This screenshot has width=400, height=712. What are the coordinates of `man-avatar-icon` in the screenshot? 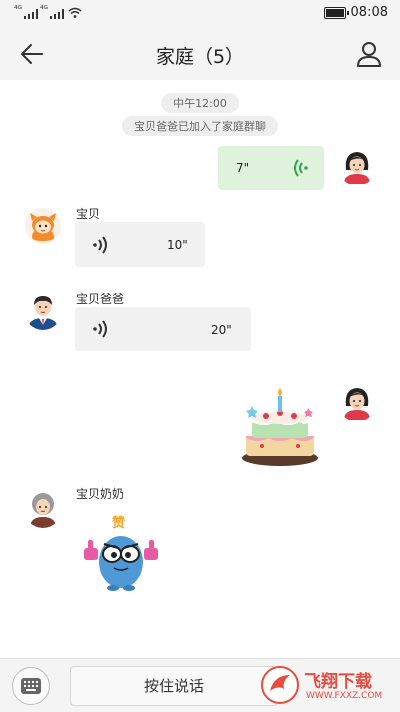 It's located at (43, 313).